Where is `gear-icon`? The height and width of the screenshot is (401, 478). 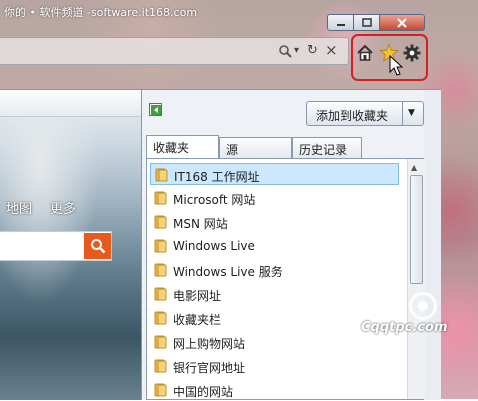
gear-icon is located at coordinates (412, 53).